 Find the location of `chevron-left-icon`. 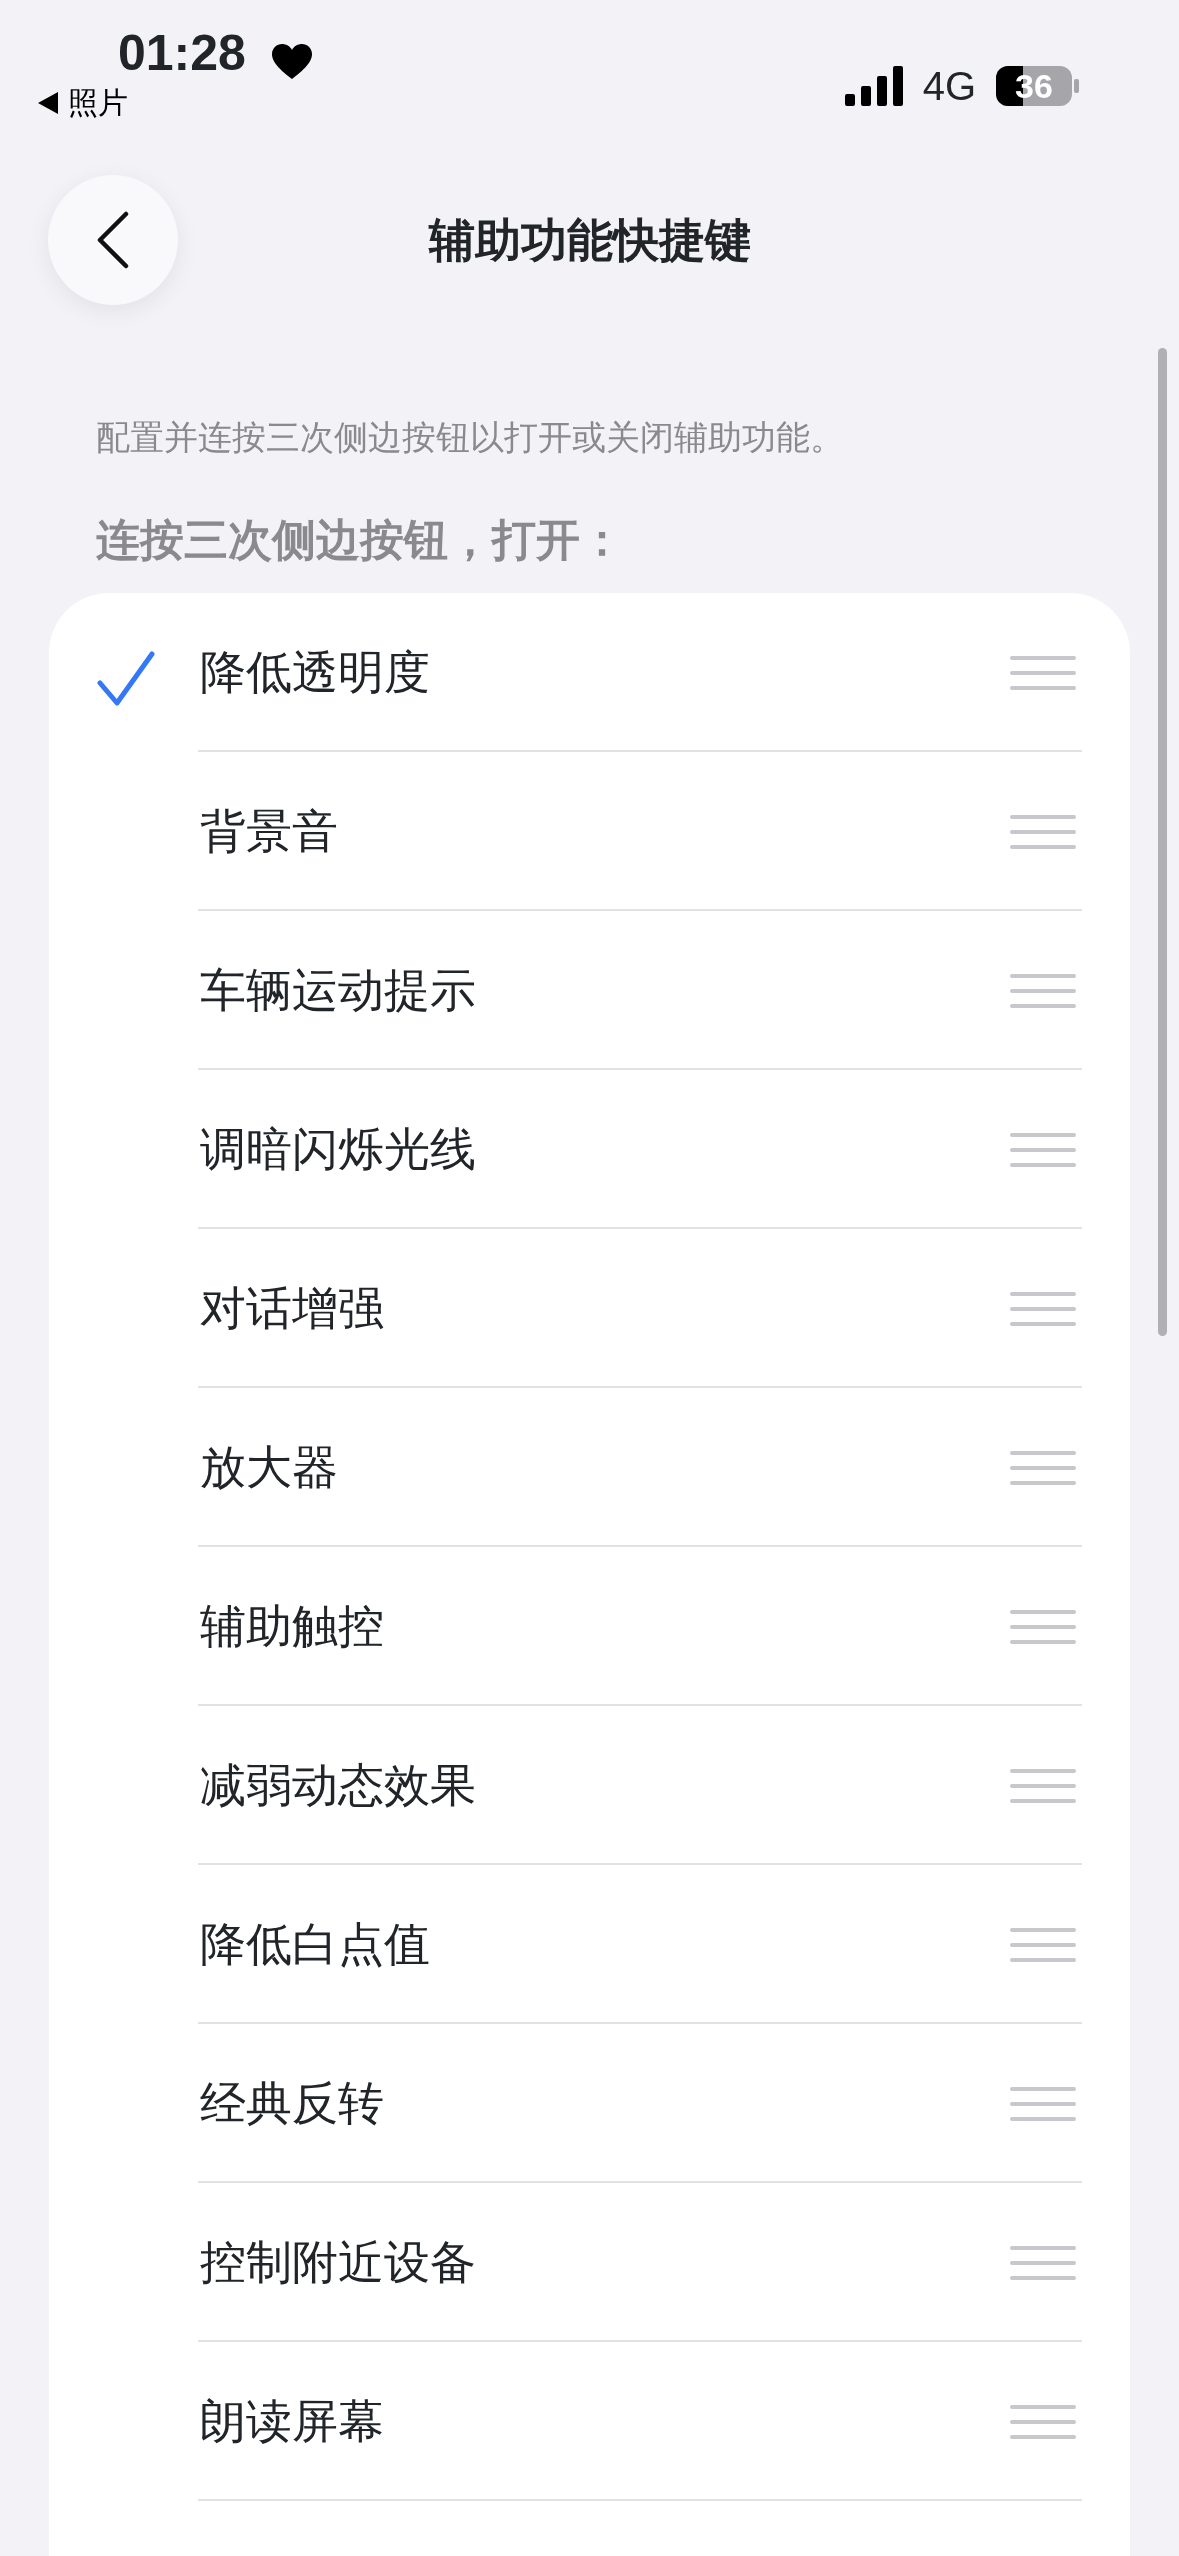

chevron-left-icon is located at coordinates (113, 240).